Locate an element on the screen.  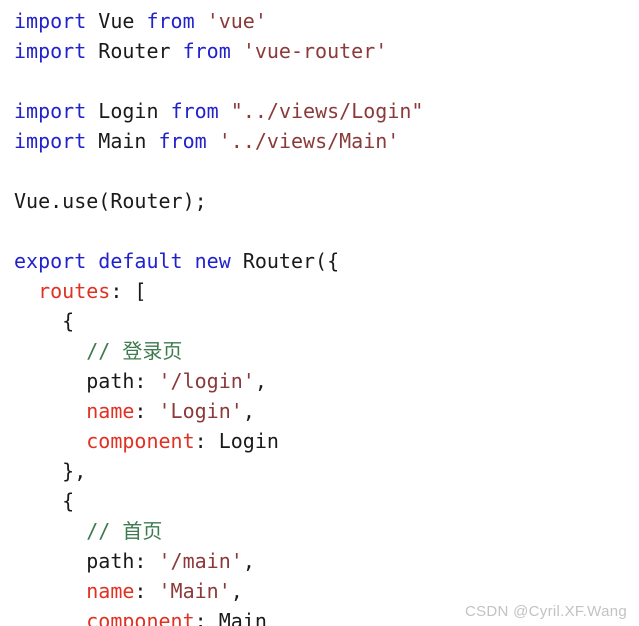
code-line: name: 'Main', is located at coordinates (326, 591).